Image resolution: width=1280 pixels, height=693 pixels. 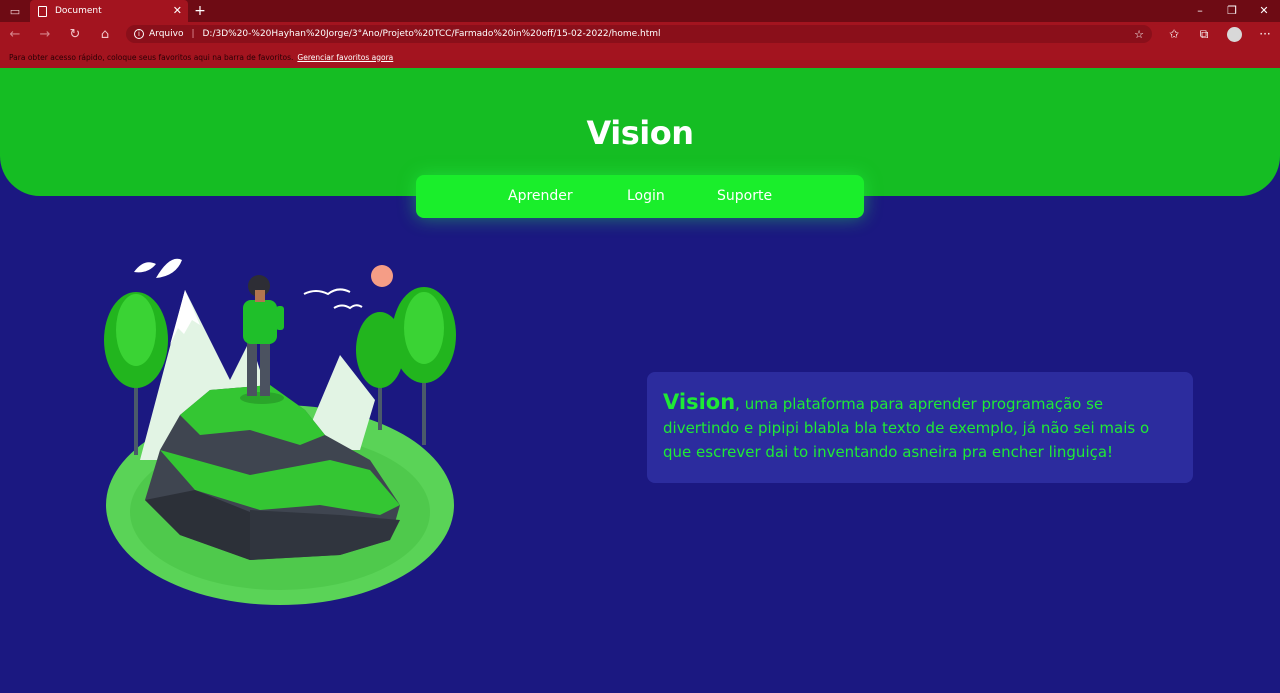 I want to click on document-icon, so click(x=42, y=11).